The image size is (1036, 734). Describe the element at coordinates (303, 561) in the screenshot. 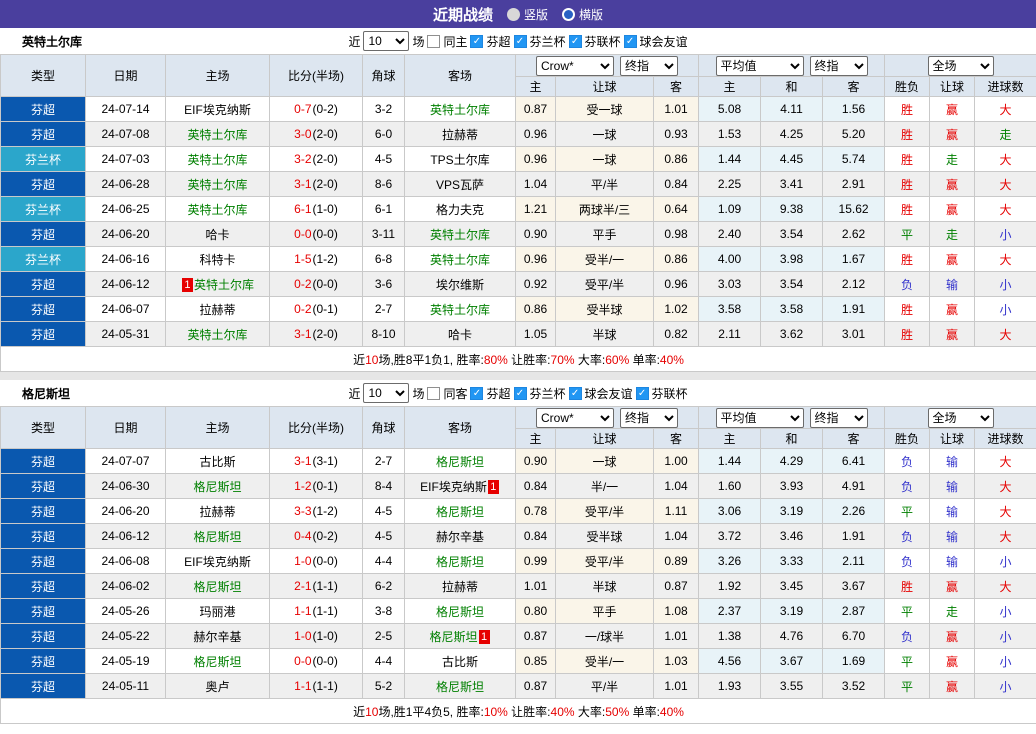

I see `full-score: 1-0` at that location.